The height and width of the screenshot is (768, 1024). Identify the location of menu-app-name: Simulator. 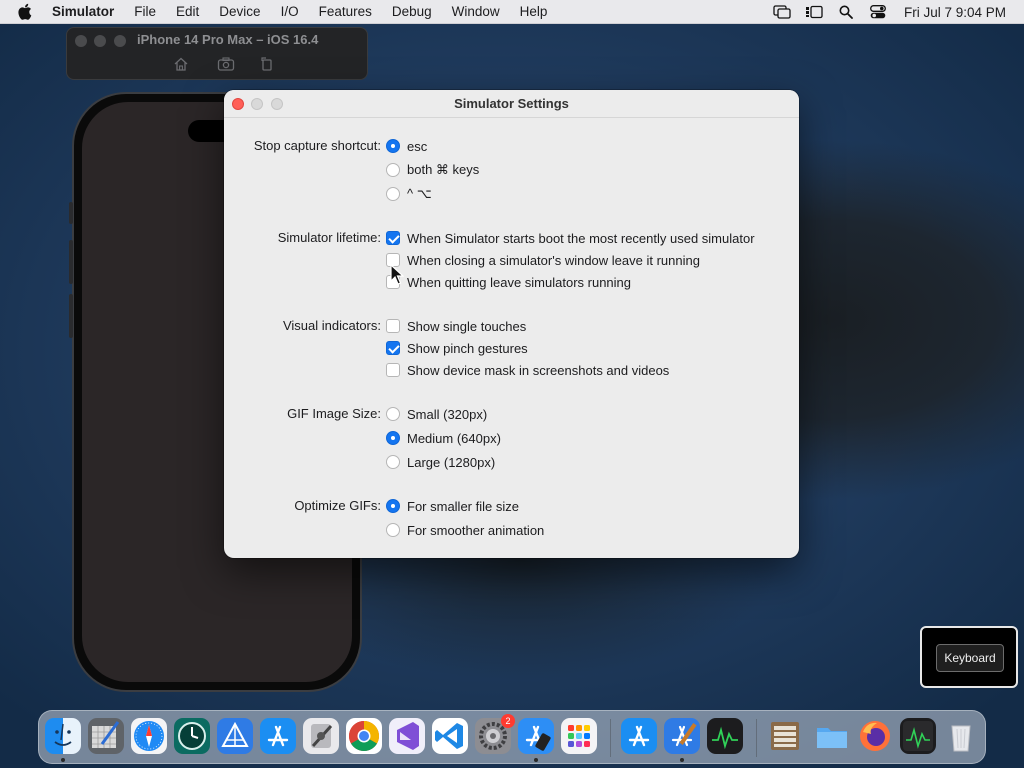
(86, 12).